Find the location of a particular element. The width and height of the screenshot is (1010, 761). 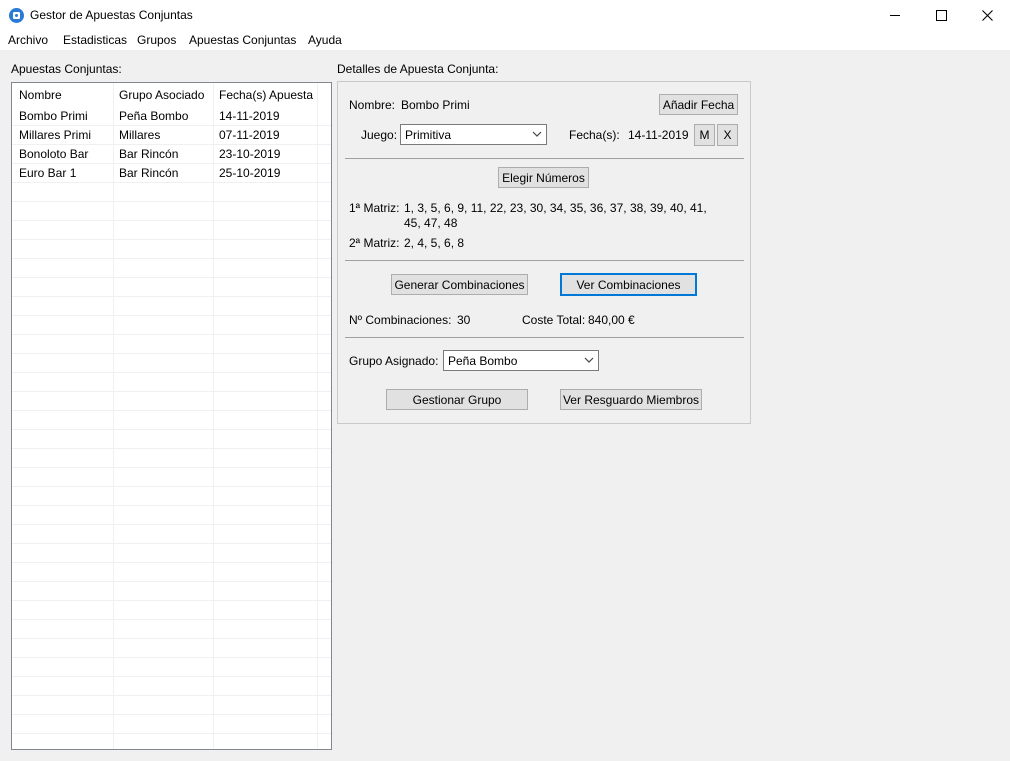

maximize-icon is located at coordinates (941, 15).